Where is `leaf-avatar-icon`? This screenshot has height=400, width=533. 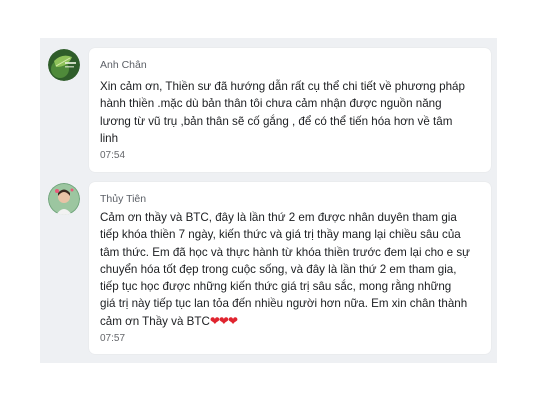
leaf-avatar-icon is located at coordinates (64, 65).